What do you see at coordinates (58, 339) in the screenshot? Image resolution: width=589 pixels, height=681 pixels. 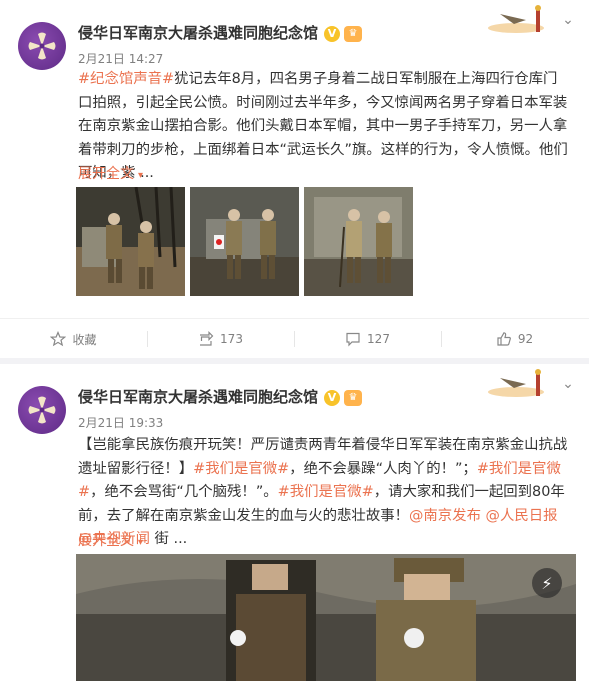 I see `star-icon` at bounding box center [58, 339].